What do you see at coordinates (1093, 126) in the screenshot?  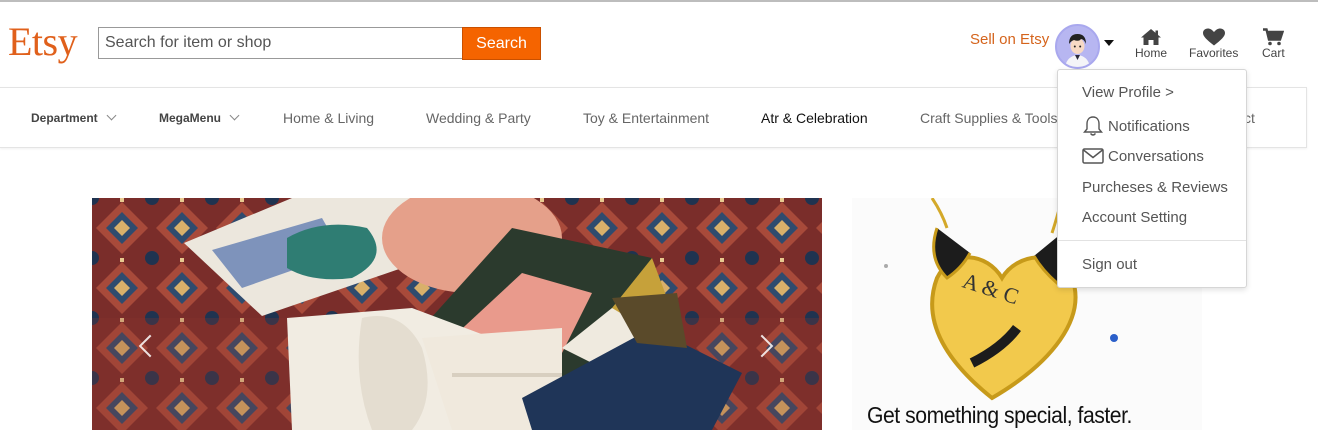 I see `bell-icon` at bounding box center [1093, 126].